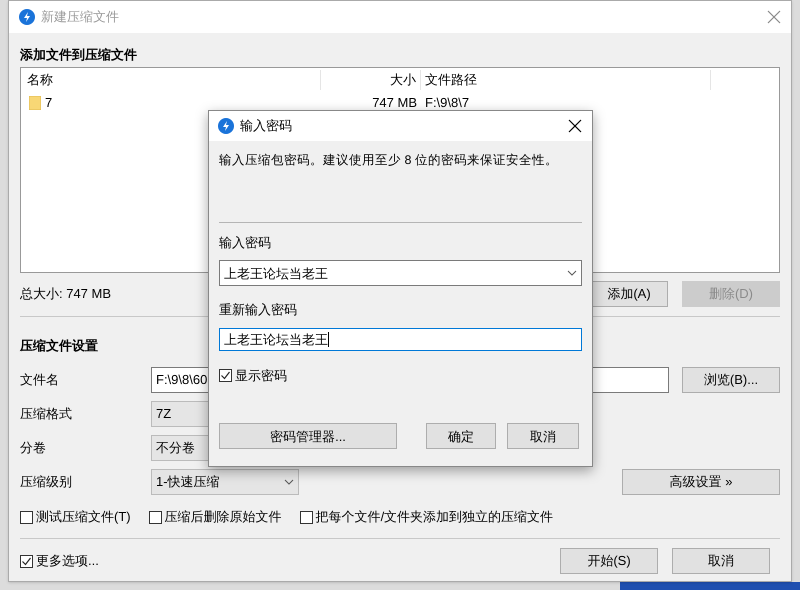  I want to click on window-title: 新建压缩文件, so click(80, 17).